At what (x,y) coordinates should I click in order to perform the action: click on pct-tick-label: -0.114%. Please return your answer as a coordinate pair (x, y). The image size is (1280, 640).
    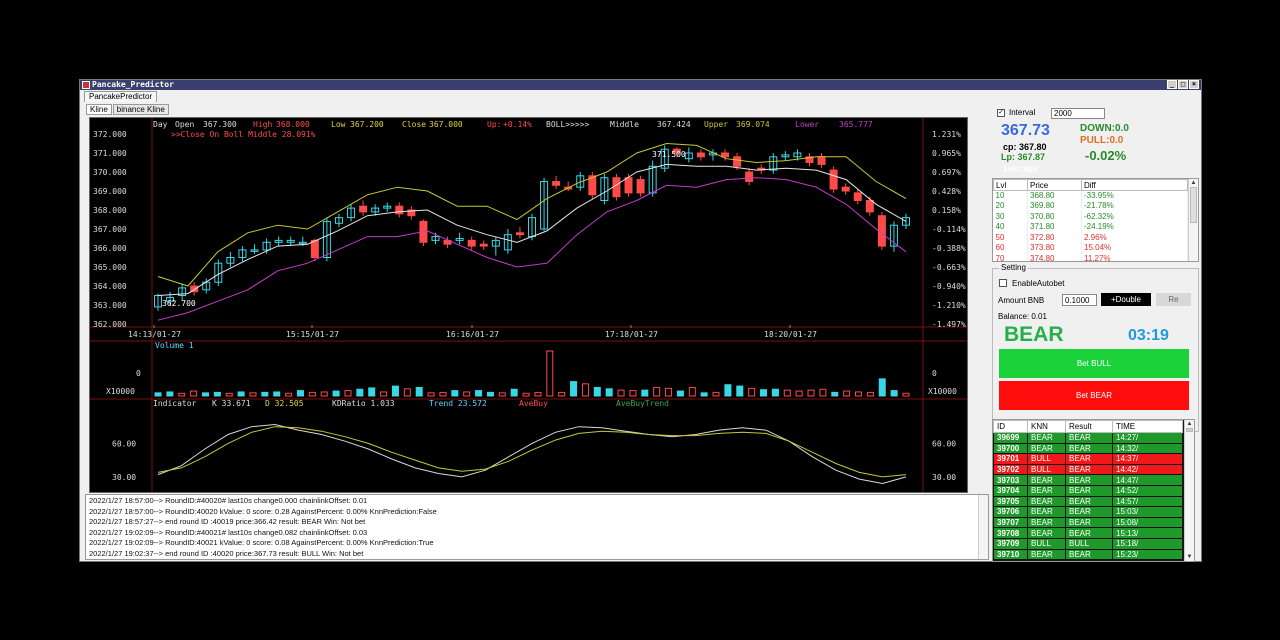
    Looking at the image, I should click on (949, 229).